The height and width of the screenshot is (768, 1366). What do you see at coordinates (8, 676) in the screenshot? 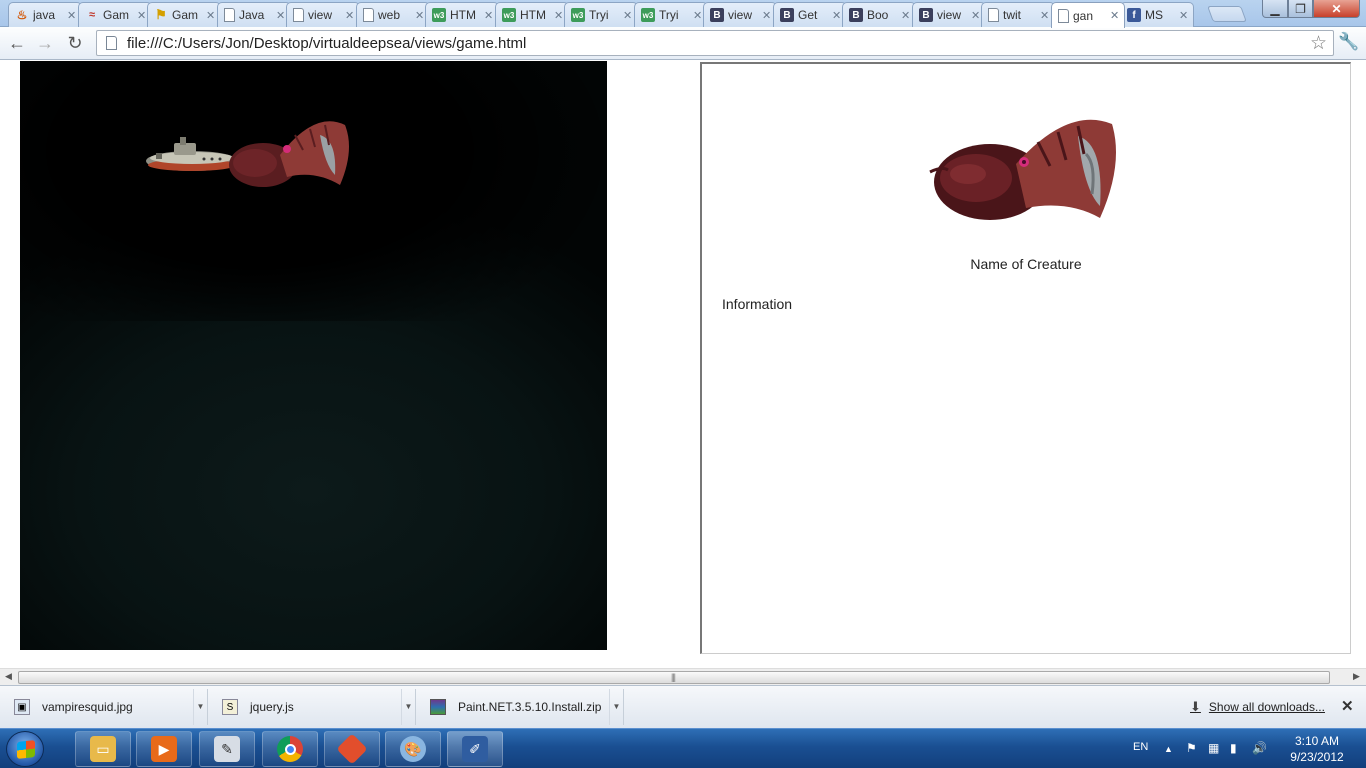
I see `scroll-left-icon: ◀` at bounding box center [8, 676].